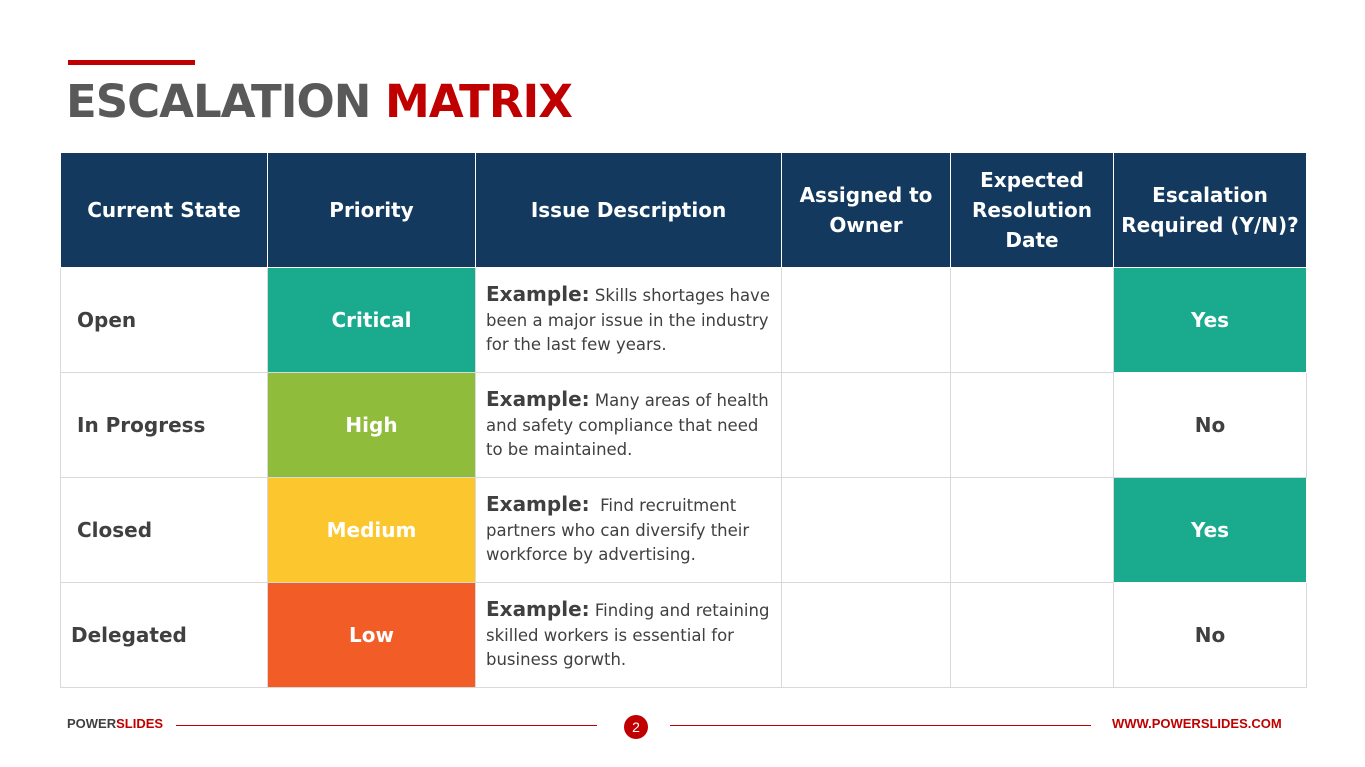 The height and width of the screenshot is (767, 1365). What do you see at coordinates (164, 210) in the screenshot?
I see `header-current-state: Current State` at bounding box center [164, 210].